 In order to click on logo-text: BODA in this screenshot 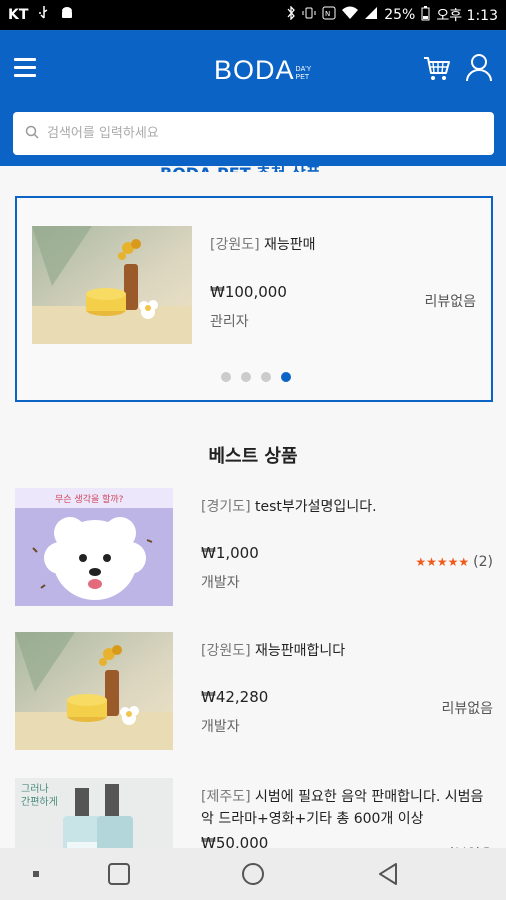, I will do `click(254, 70)`.